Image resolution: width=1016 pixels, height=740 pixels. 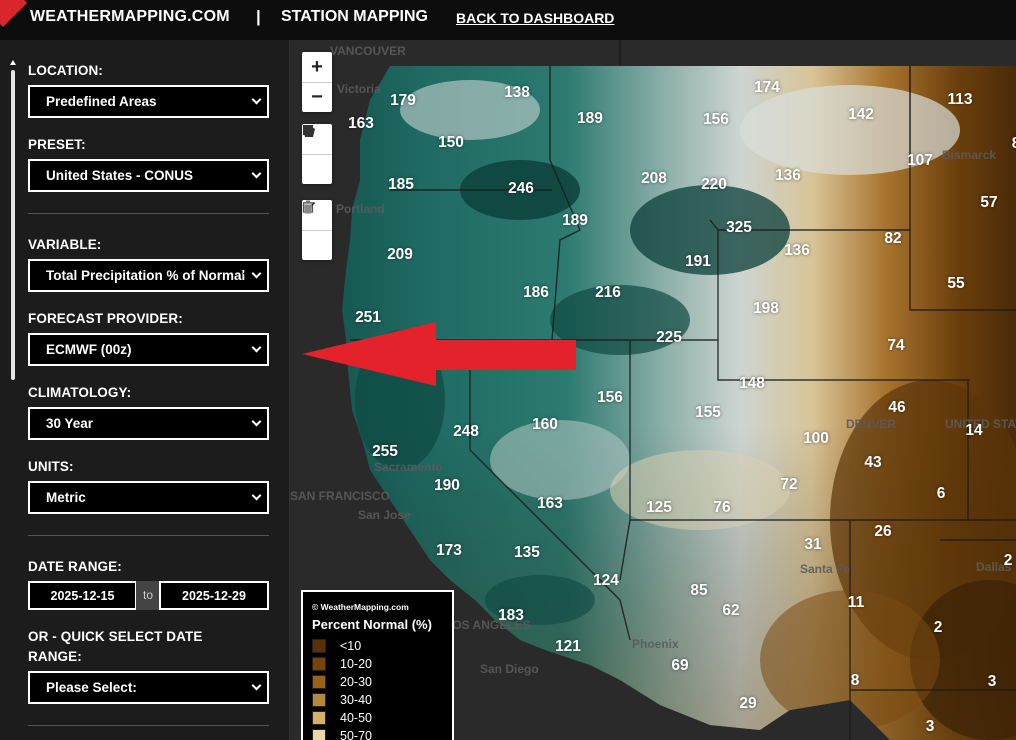 What do you see at coordinates (871, 424) in the screenshot?
I see `city-label: DENVER` at bounding box center [871, 424].